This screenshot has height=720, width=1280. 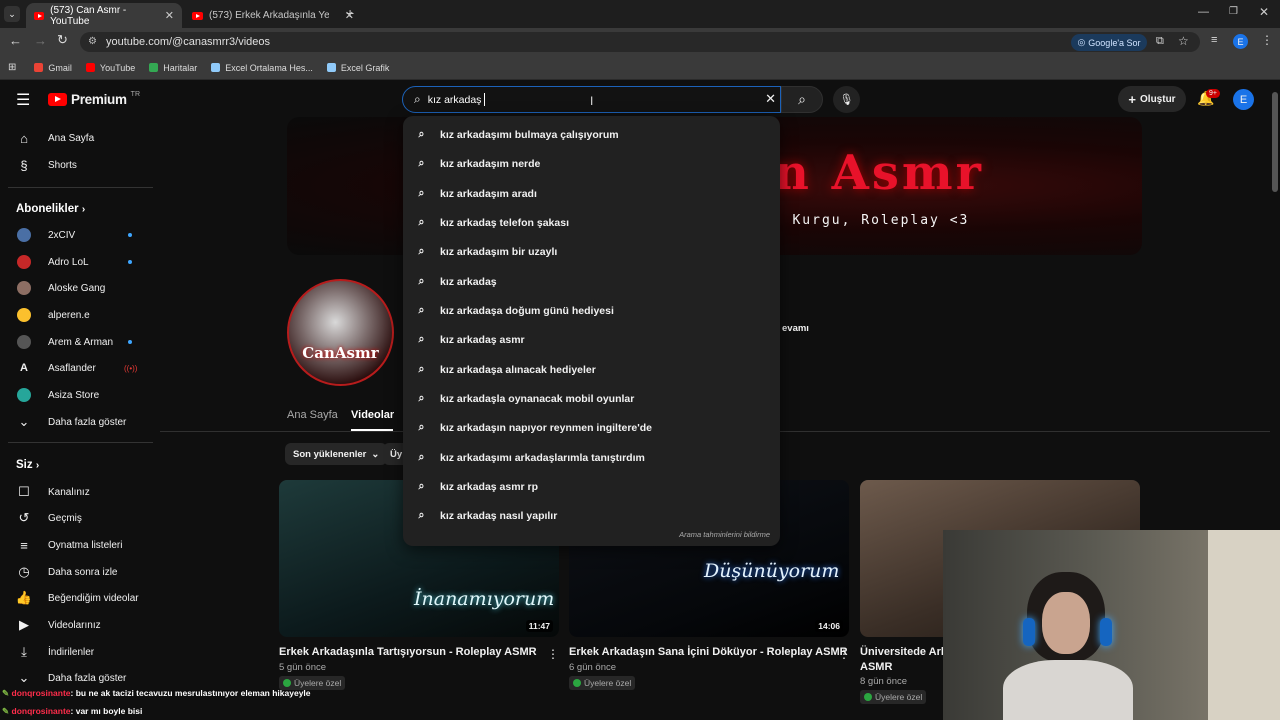 I want to click on video-duration: 14:06, so click(x=829, y=626).